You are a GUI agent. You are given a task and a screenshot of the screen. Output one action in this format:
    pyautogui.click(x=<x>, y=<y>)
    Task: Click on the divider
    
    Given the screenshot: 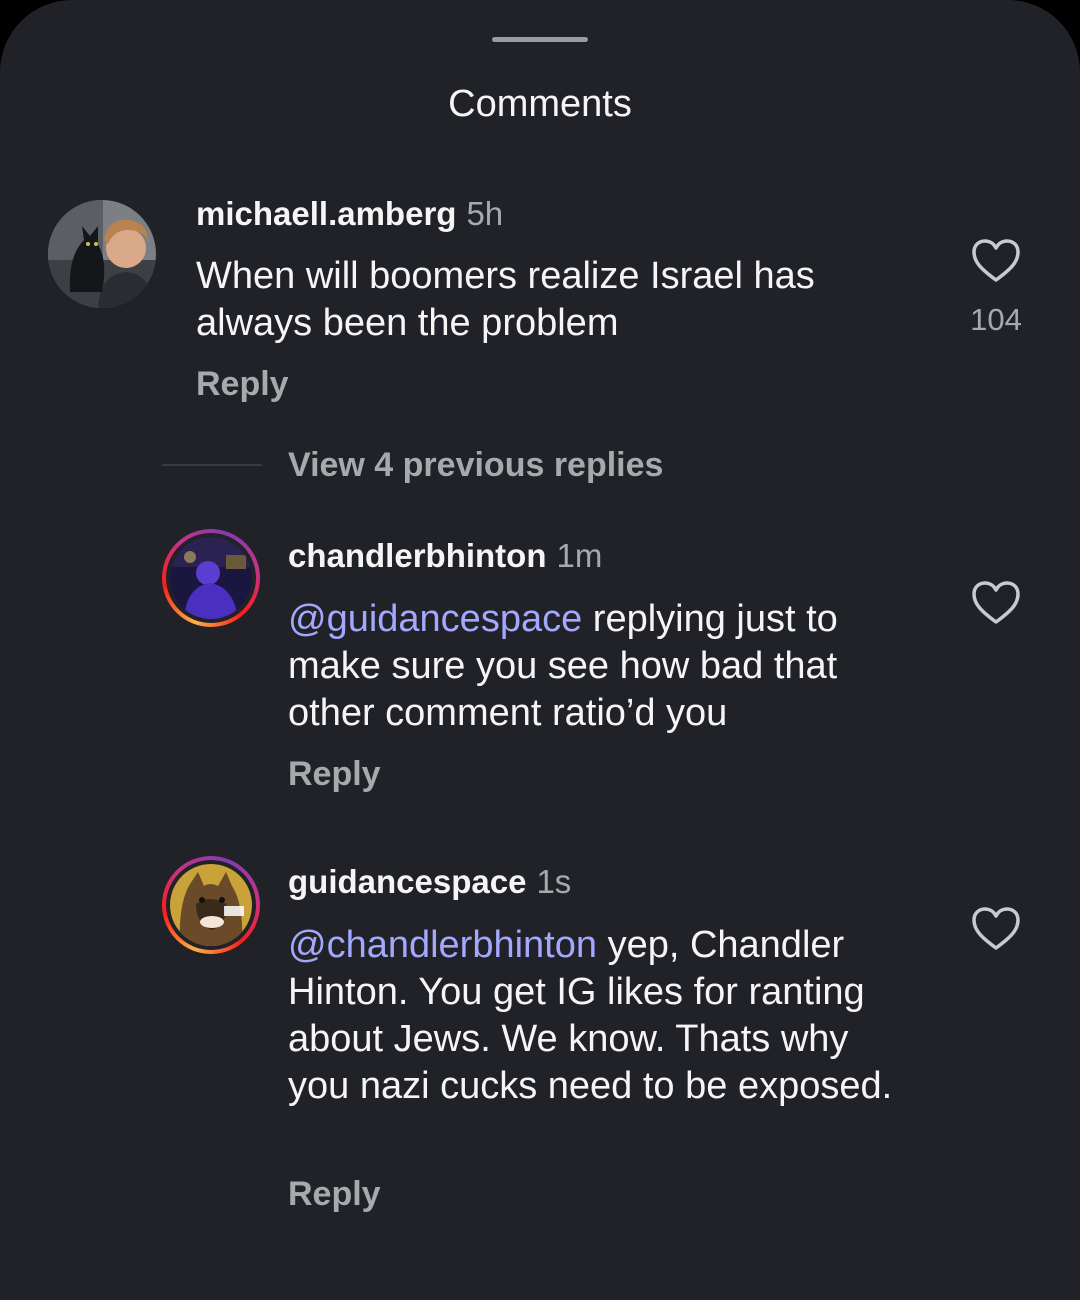 What is the action you would take?
    pyautogui.click(x=212, y=465)
    